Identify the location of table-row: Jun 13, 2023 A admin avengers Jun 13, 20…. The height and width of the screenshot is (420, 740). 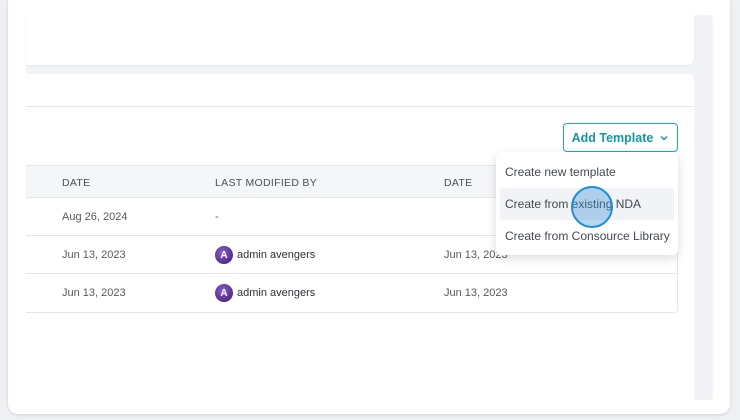
(351, 293).